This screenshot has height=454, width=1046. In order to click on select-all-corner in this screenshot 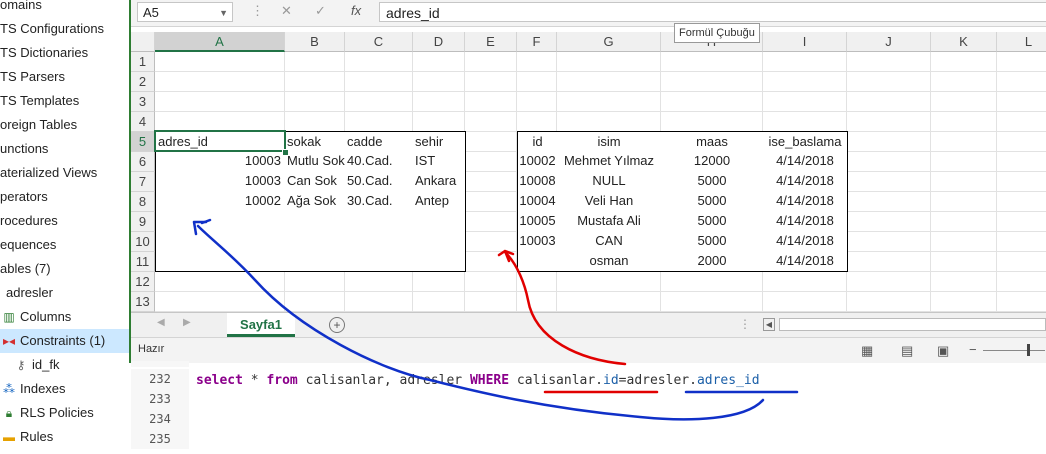, I will do `click(143, 42)`.